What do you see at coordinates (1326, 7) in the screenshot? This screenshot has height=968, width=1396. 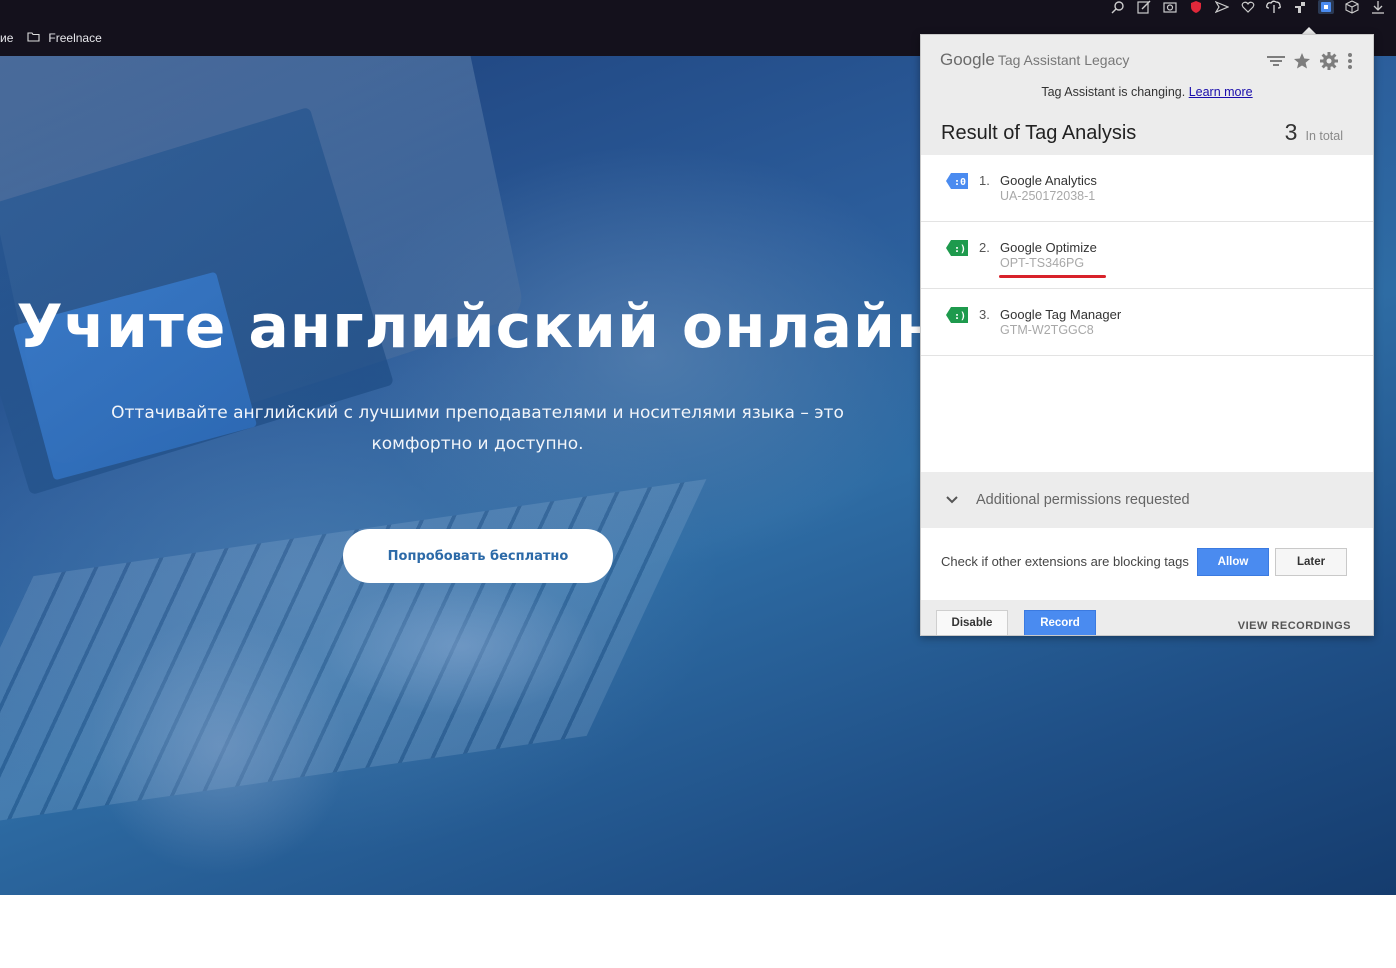 I see `tag-assistant-icon` at bounding box center [1326, 7].